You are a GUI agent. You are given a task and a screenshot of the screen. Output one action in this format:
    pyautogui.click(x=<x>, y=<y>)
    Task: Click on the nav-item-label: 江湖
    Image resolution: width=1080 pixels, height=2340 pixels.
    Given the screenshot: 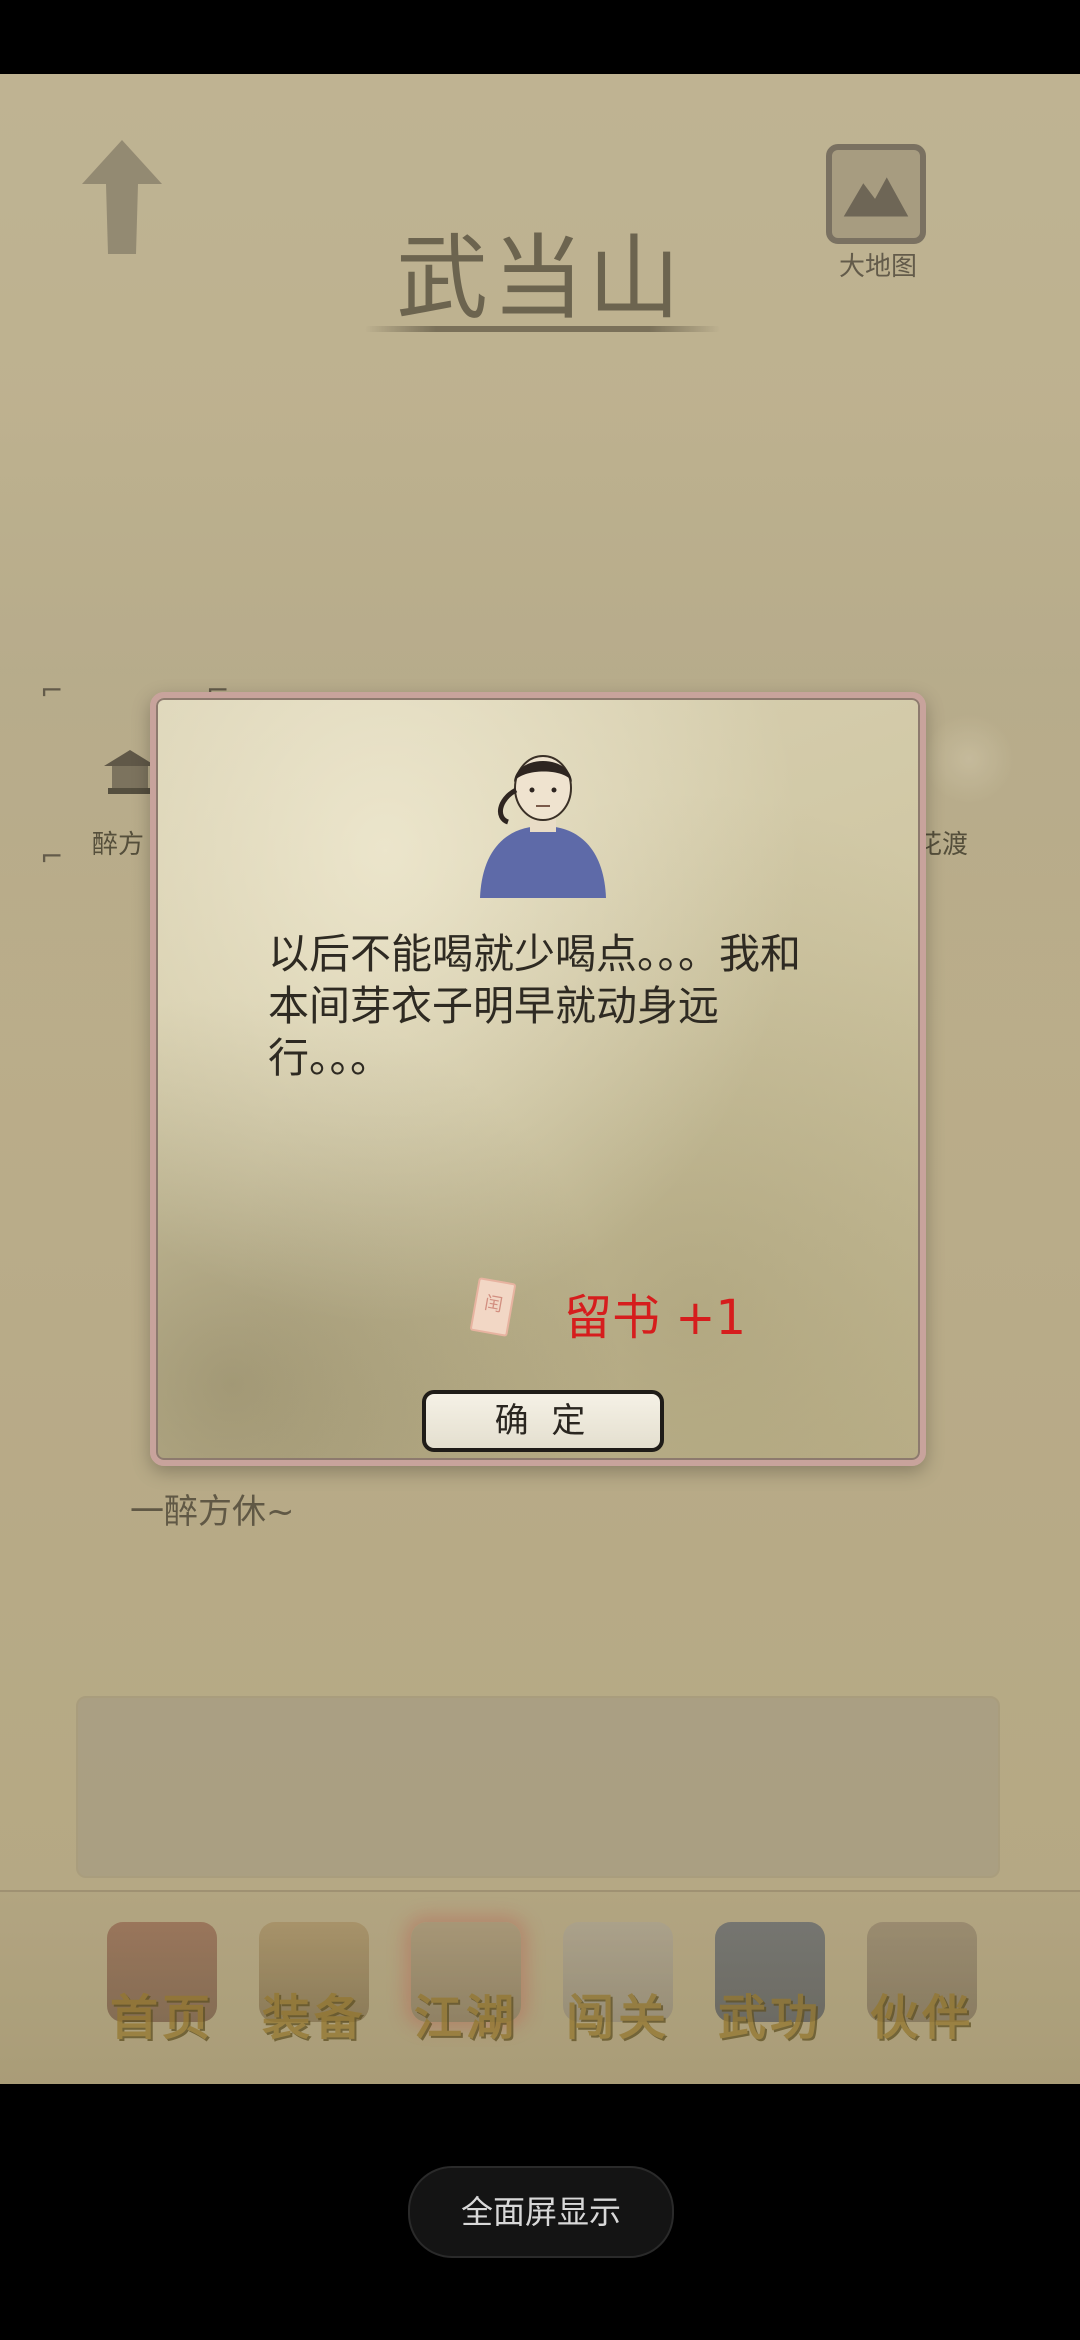 What is the action you would take?
    pyautogui.click(x=465, y=2018)
    